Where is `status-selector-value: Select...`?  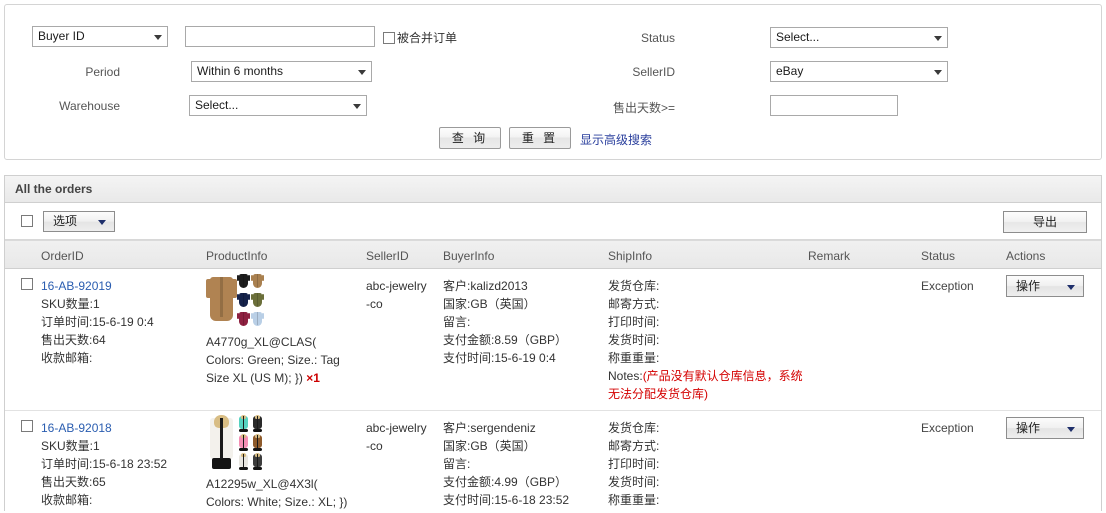
status-selector-value: Select... is located at coordinates (859, 37).